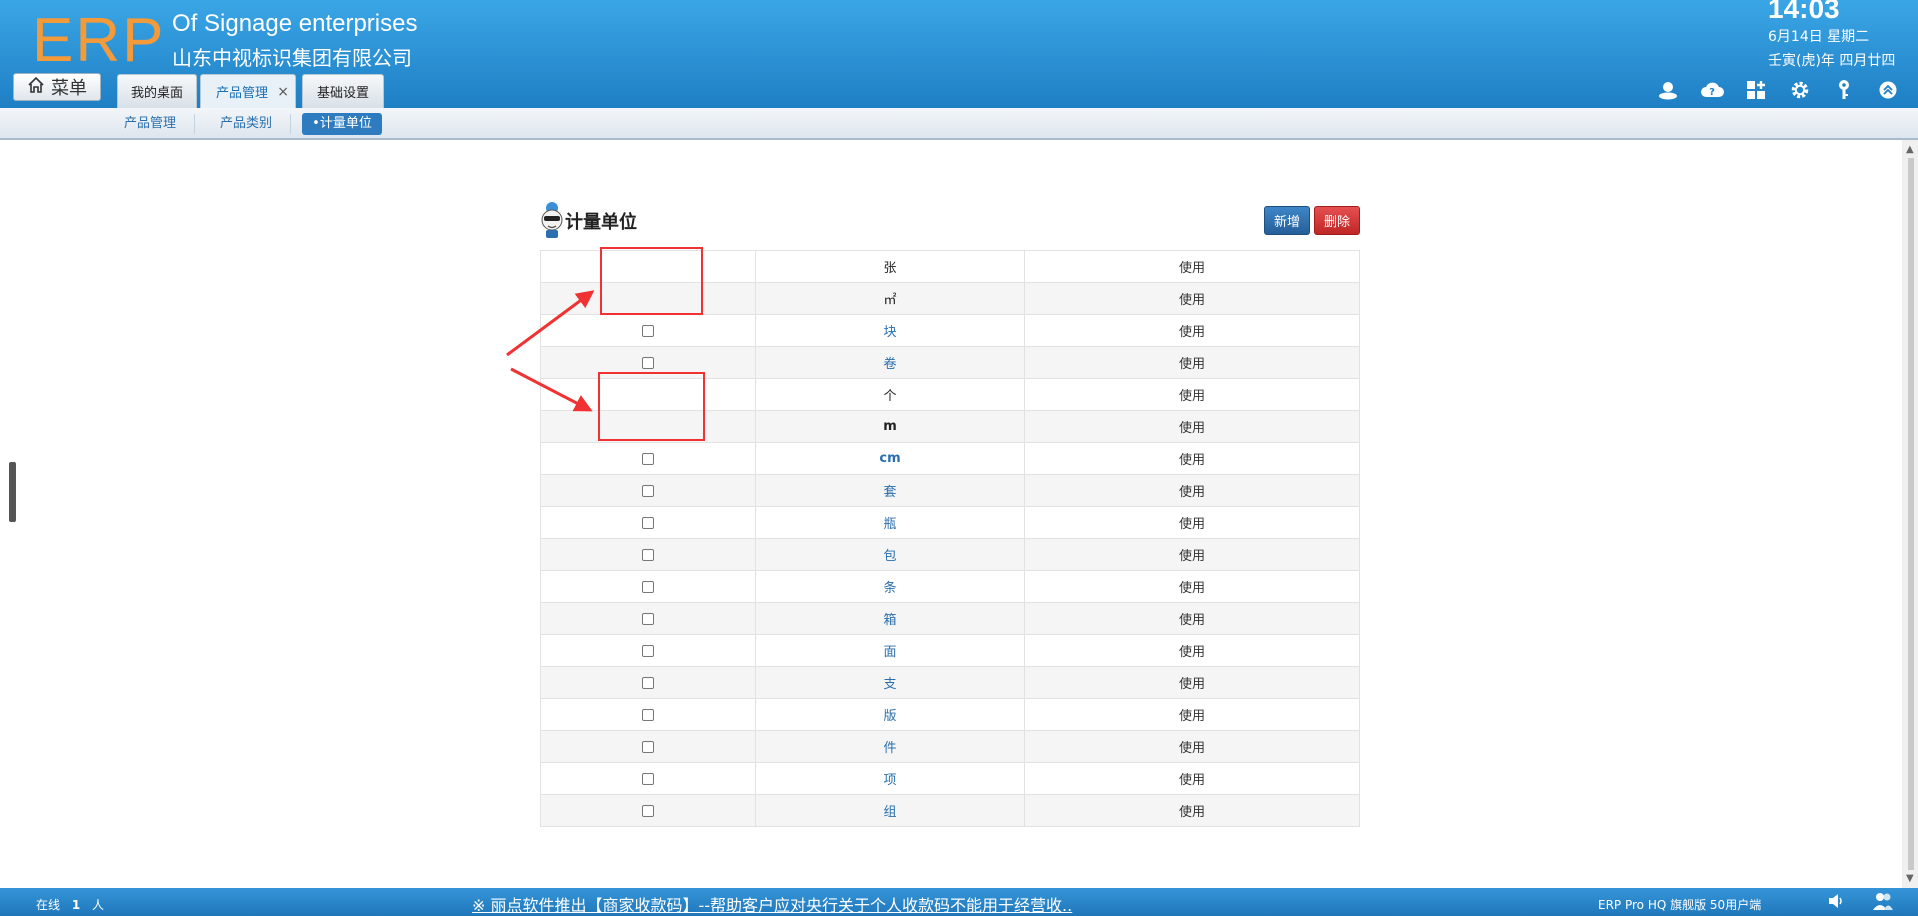 This screenshot has height=916, width=1918. Describe the element at coordinates (1860, 902) in the screenshot. I see `footer-icons` at that location.